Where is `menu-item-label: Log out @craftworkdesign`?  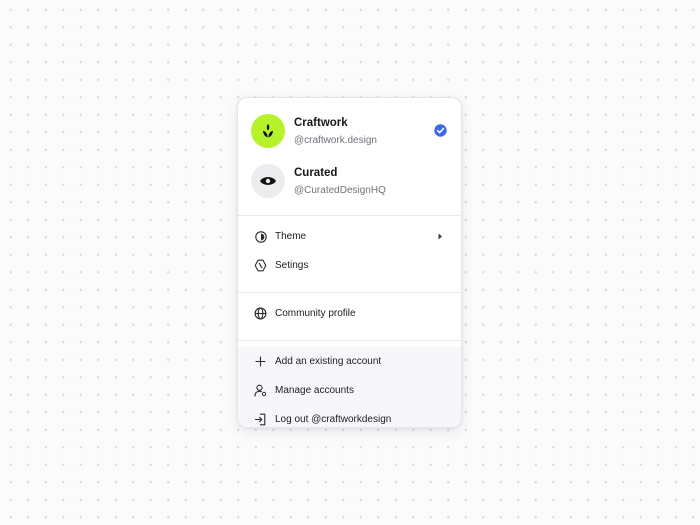
menu-item-label: Log out @craftworkdesign is located at coordinates (333, 419).